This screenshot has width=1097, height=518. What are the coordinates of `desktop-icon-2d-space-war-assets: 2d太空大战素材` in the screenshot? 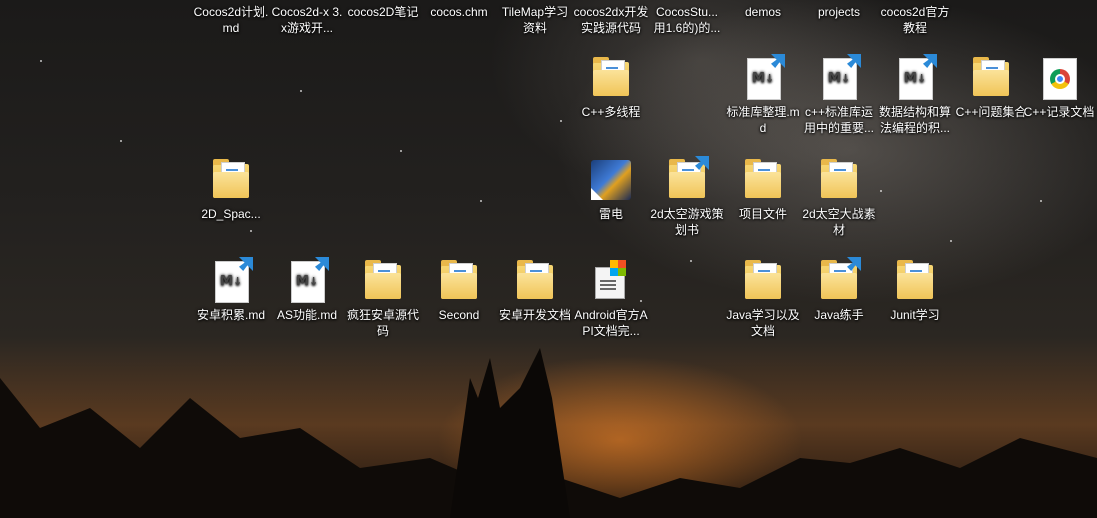 It's located at (839, 198).